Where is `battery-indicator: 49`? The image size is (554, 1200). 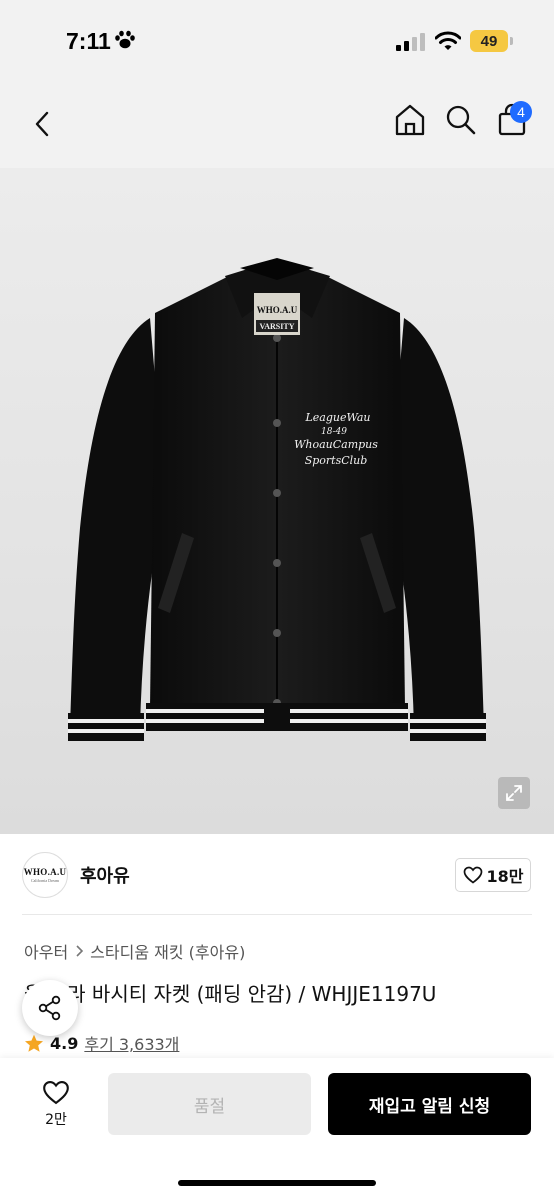 battery-indicator: 49 is located at coordinates (489, 41).